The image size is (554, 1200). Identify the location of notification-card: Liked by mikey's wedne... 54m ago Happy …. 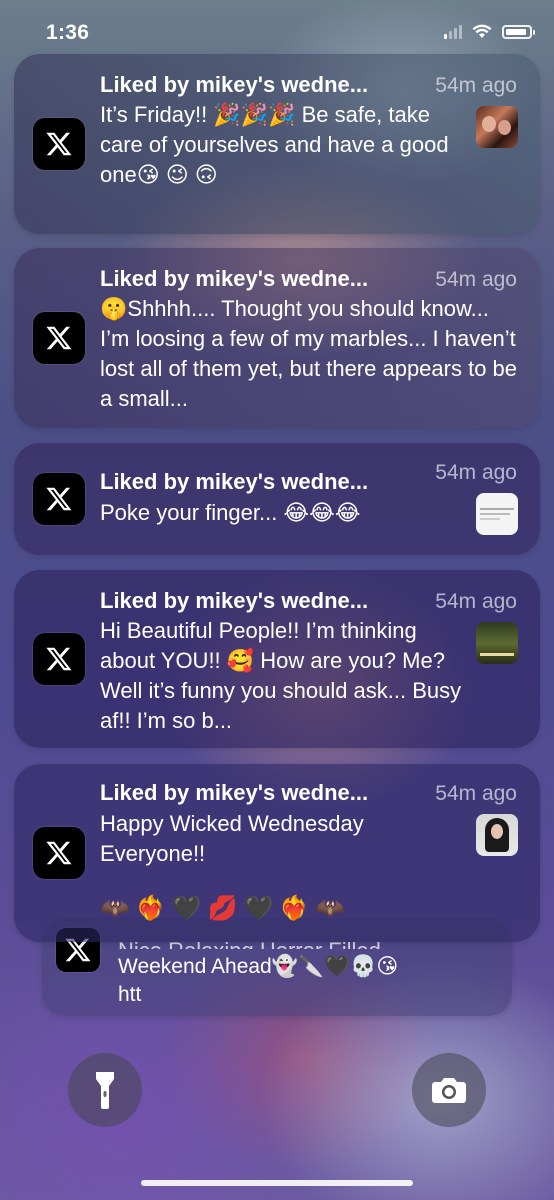
(277, 853).